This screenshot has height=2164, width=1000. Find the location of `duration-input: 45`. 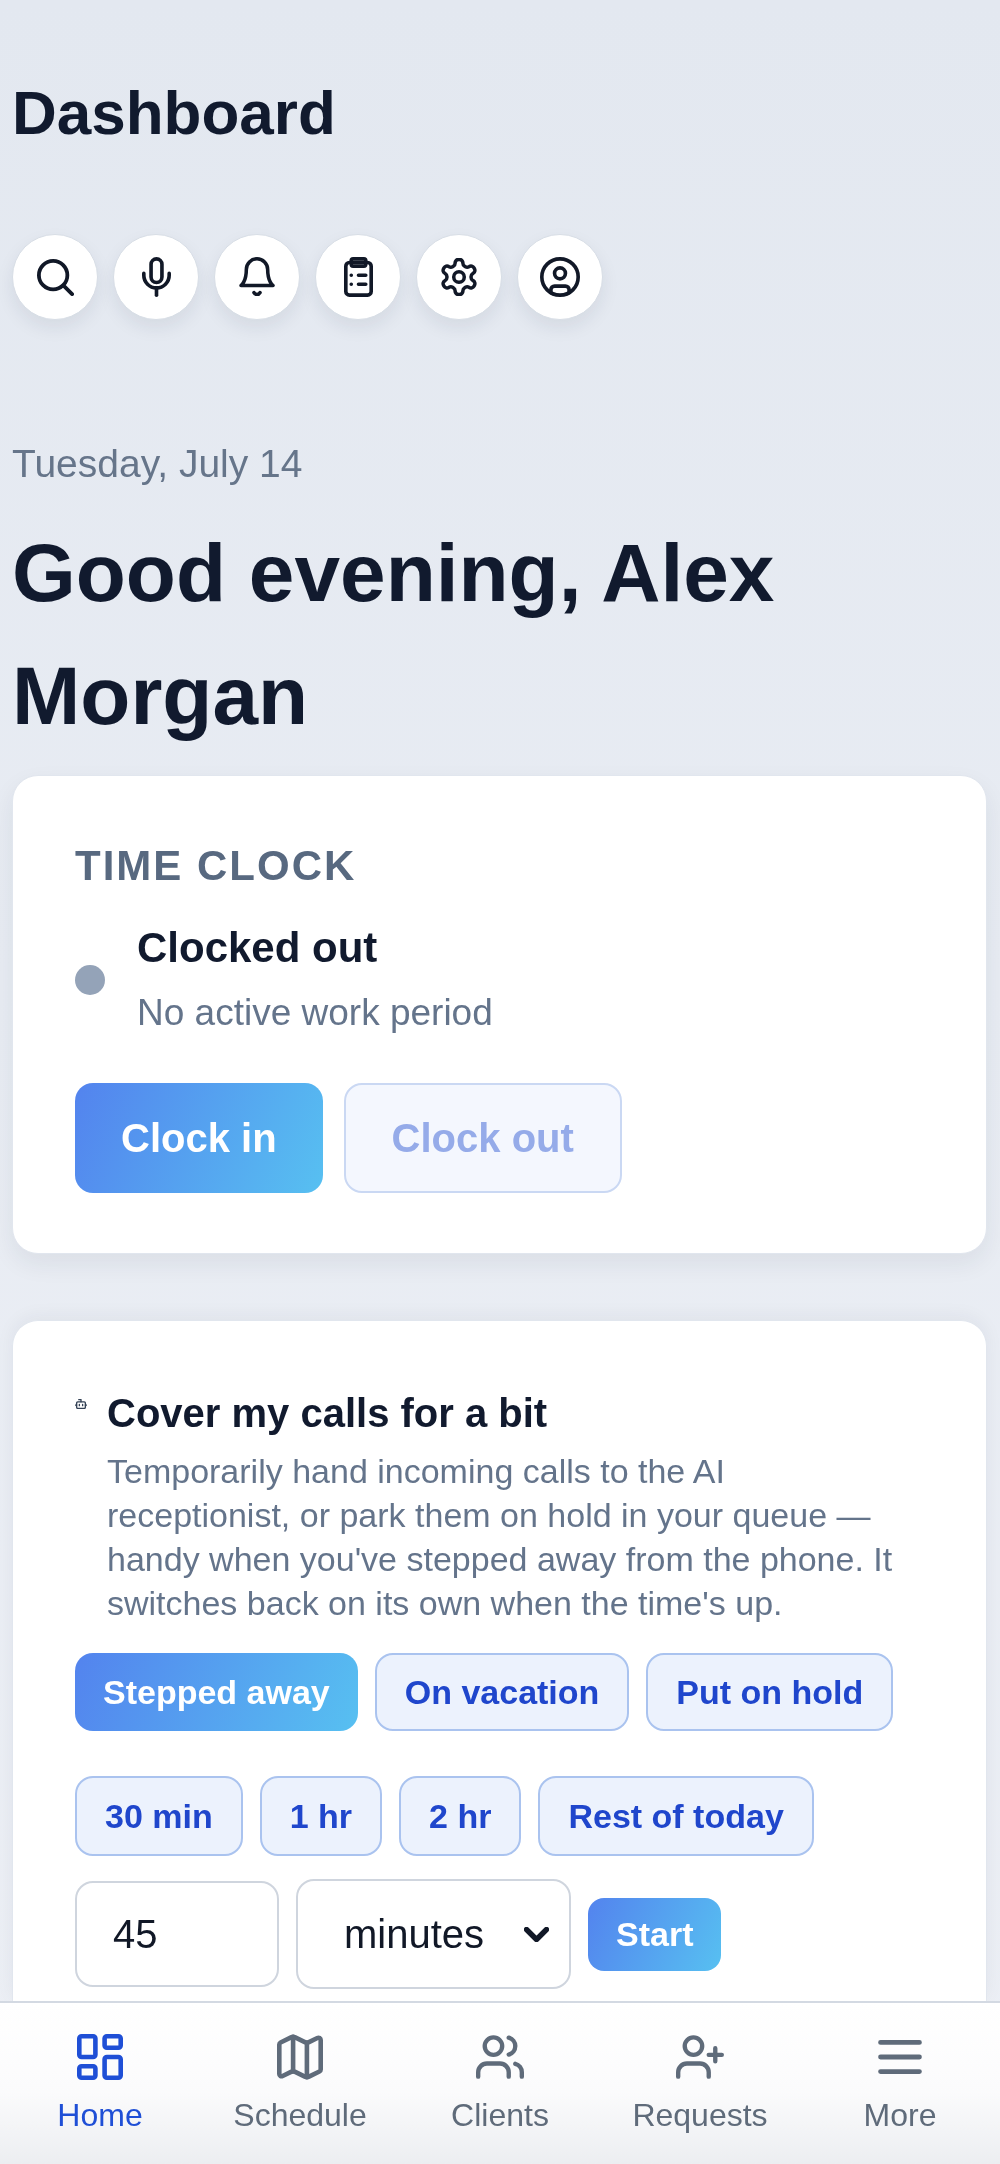

duration-input: 45 is located at coordinates (177, 1934).